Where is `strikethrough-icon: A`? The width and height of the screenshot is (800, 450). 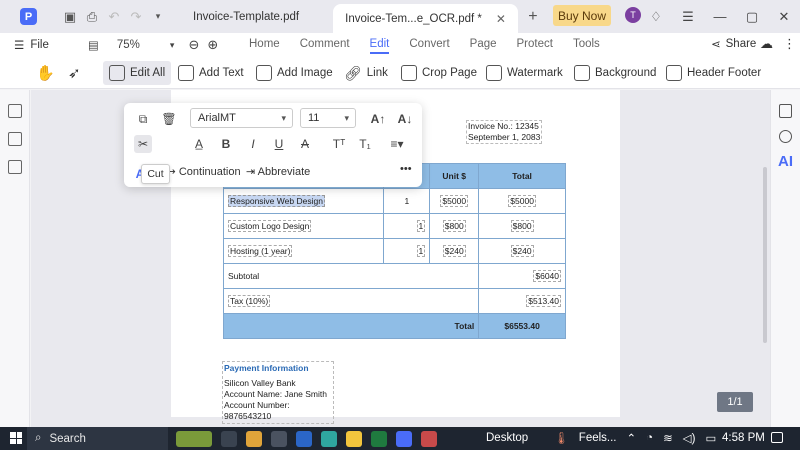 strikethrough-icon: A is located at coordinates (305, 144).